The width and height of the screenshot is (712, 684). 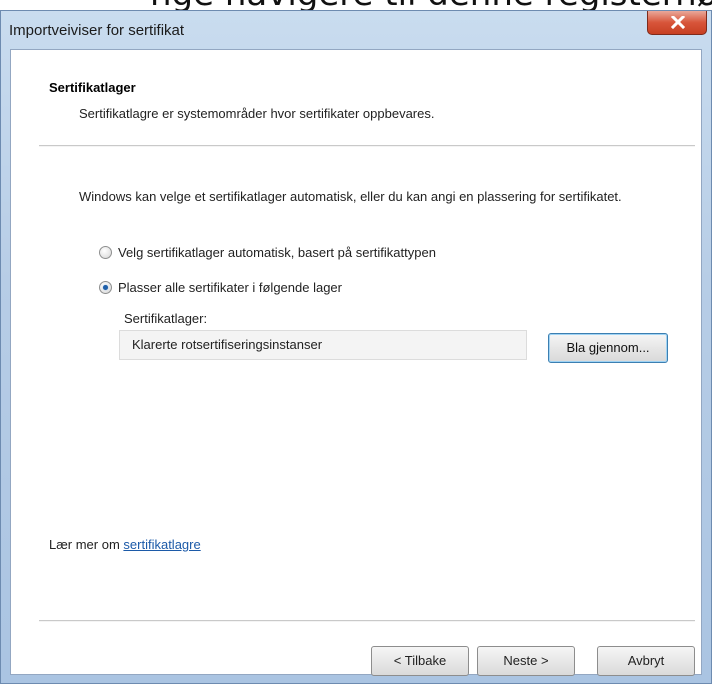 I want to click on learn-more-prefix: Lær mer om, so click(x=86, y=544).